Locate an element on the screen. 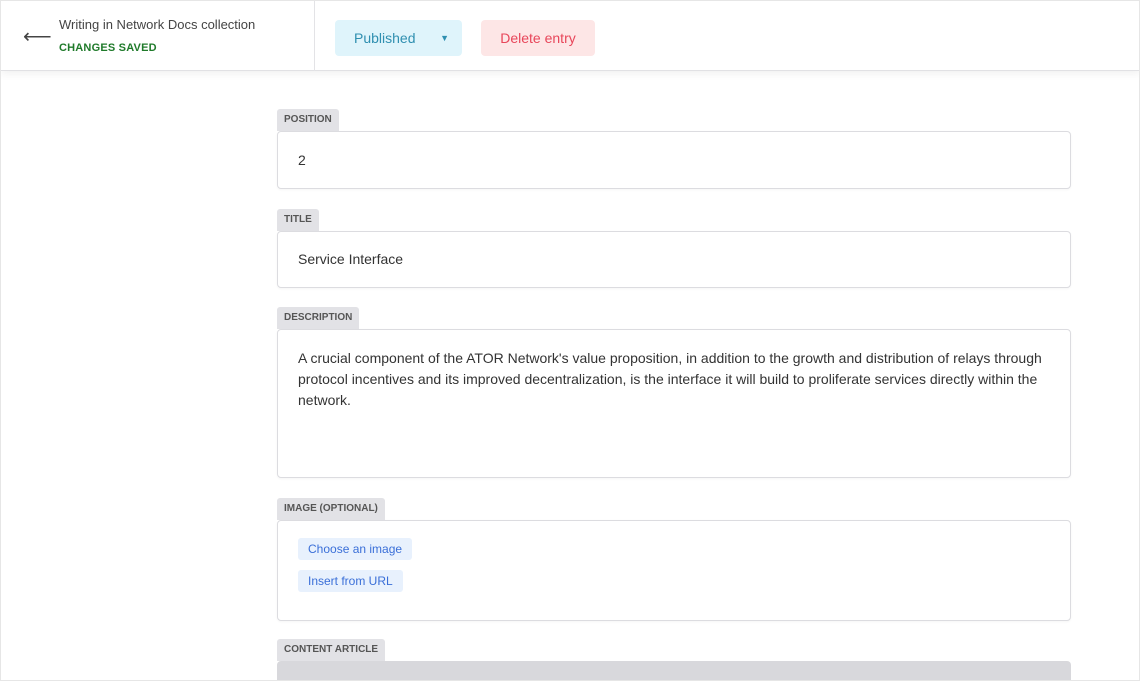  title-value: Service Interface is located at coordinates (351, 259).